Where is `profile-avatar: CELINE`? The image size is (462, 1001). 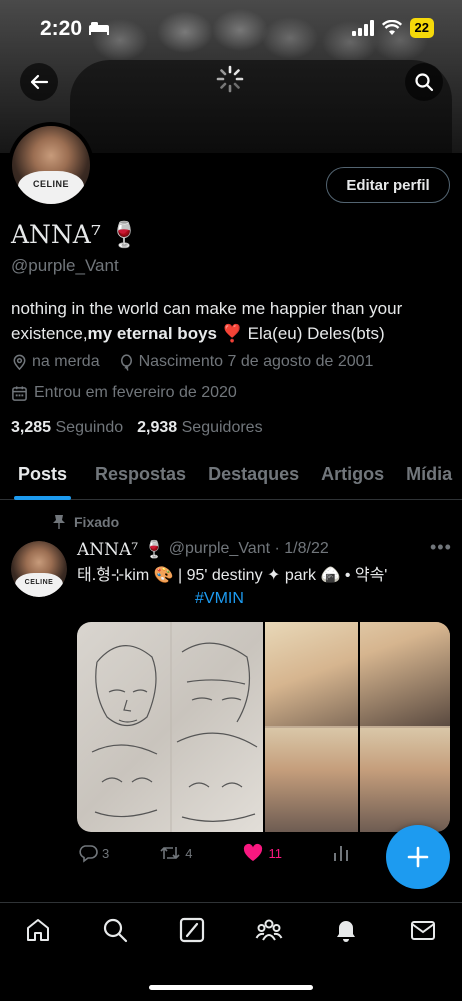 profile-avatar: CELINE is located at coordinates (51, 165).